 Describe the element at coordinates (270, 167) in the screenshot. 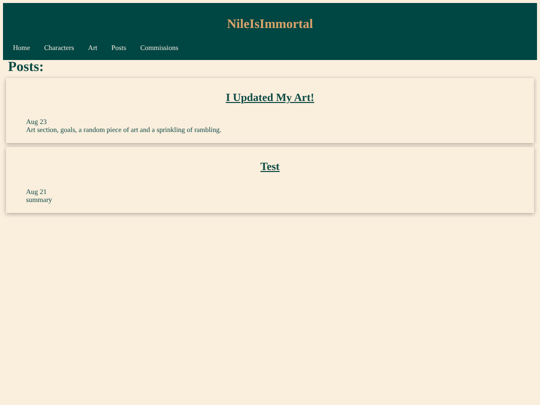

I see `post-title-link: Test` at that location.